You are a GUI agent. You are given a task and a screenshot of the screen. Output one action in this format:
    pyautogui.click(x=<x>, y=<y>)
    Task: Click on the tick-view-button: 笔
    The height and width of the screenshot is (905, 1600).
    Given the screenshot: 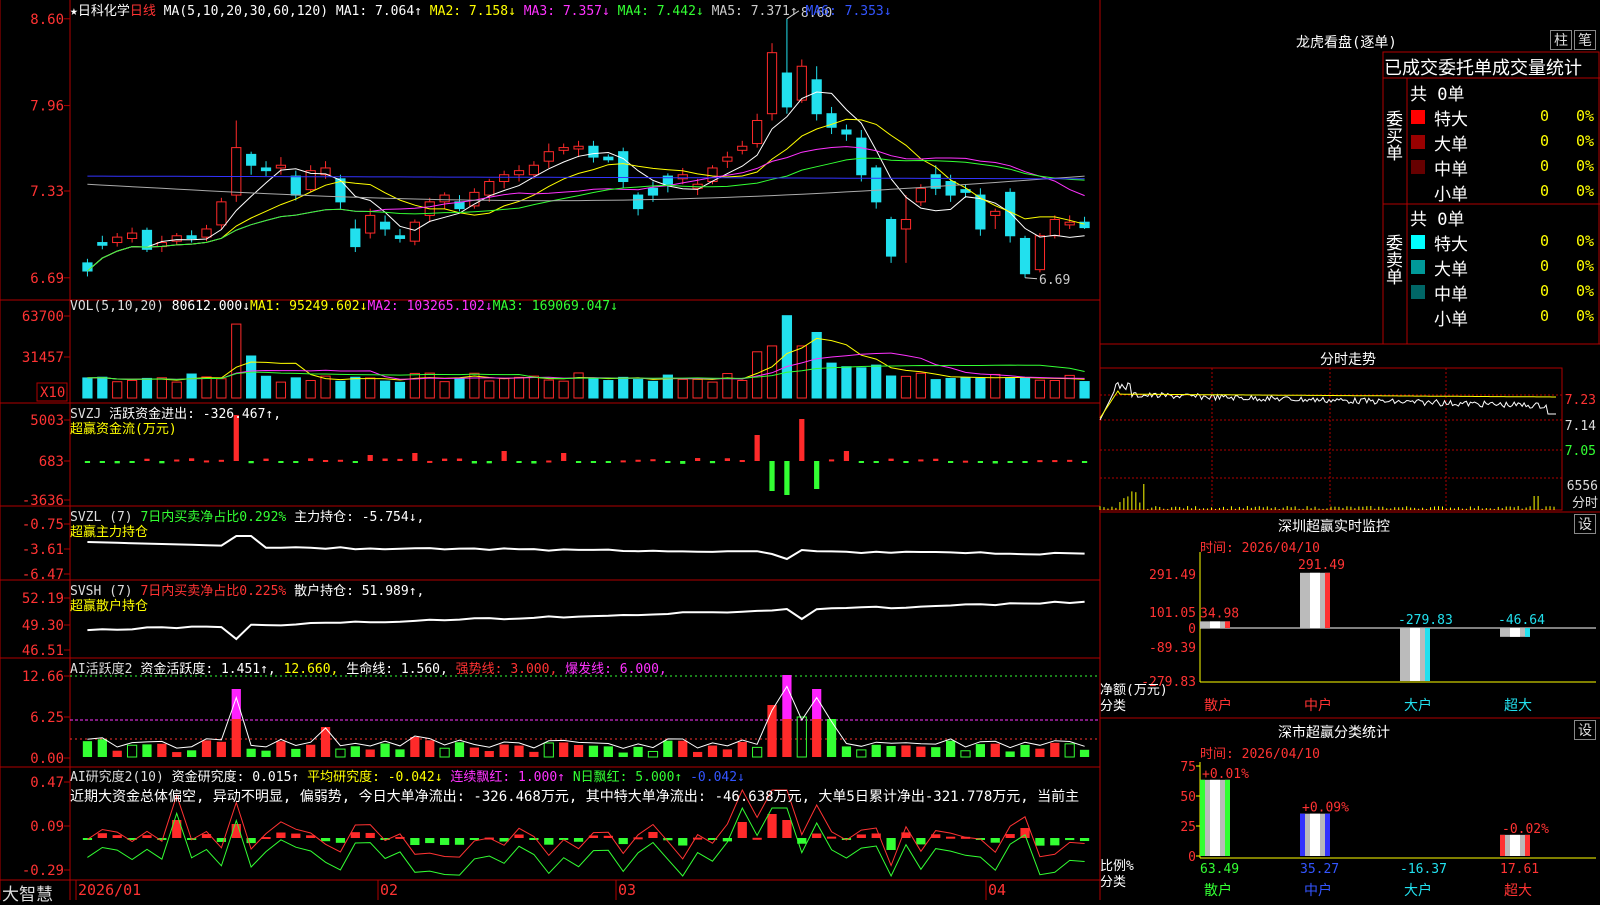 What is the action you would take?
    pyautogui.click(x=1585, y=40)
    